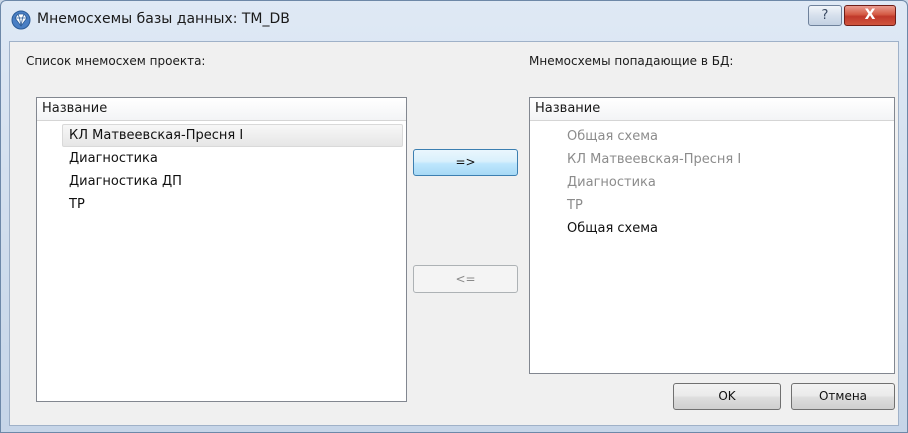  Describe the element at coordinates (163, 19) in the screenshot. I see `window-title: Мнемосхемы базы данных: TM_DB` at that location.